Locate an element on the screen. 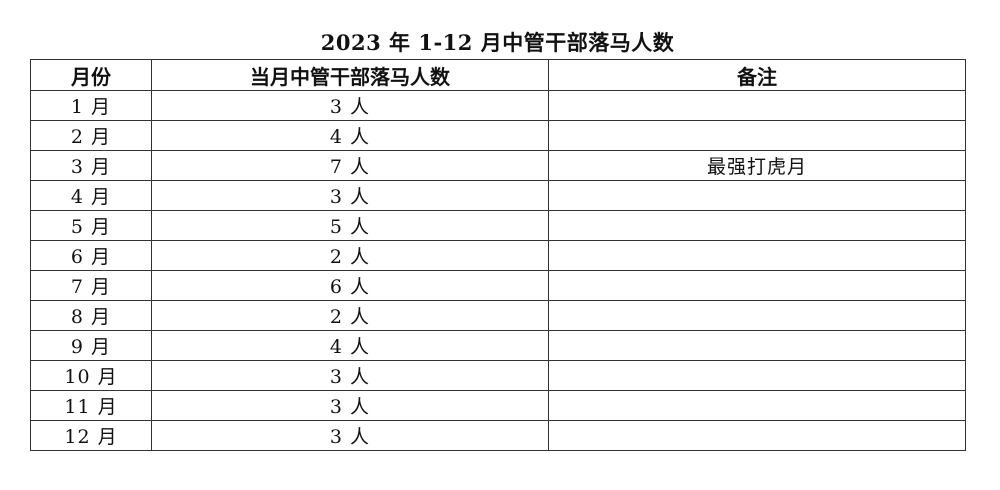  month-cell: 3 月 is located at coordinates (91, 165).